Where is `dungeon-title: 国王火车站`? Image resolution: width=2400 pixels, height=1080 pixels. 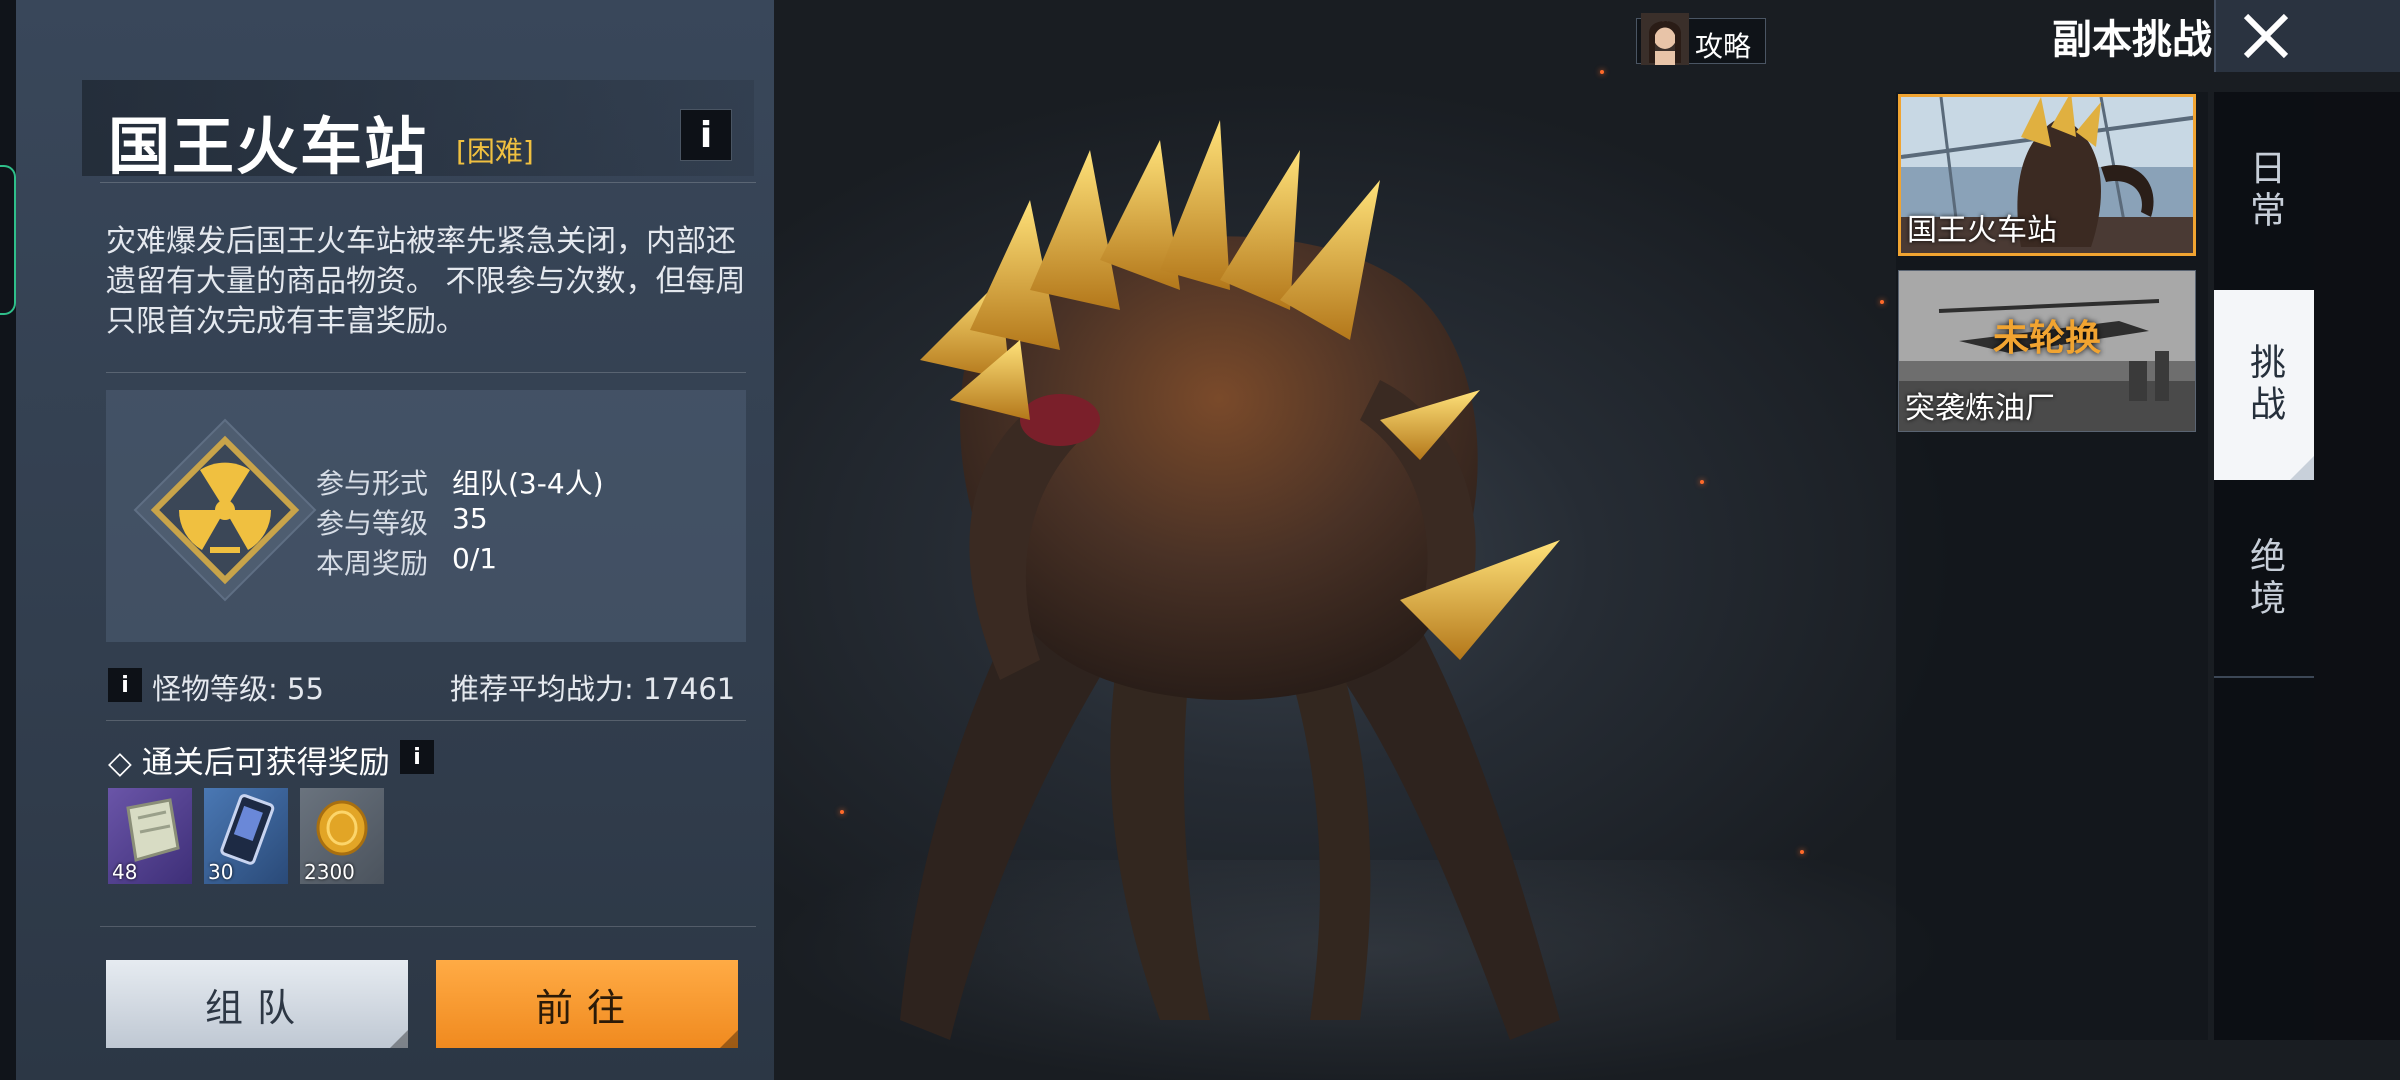
dungeon-title: 国王火车站 is located at coordinates (268, 146).